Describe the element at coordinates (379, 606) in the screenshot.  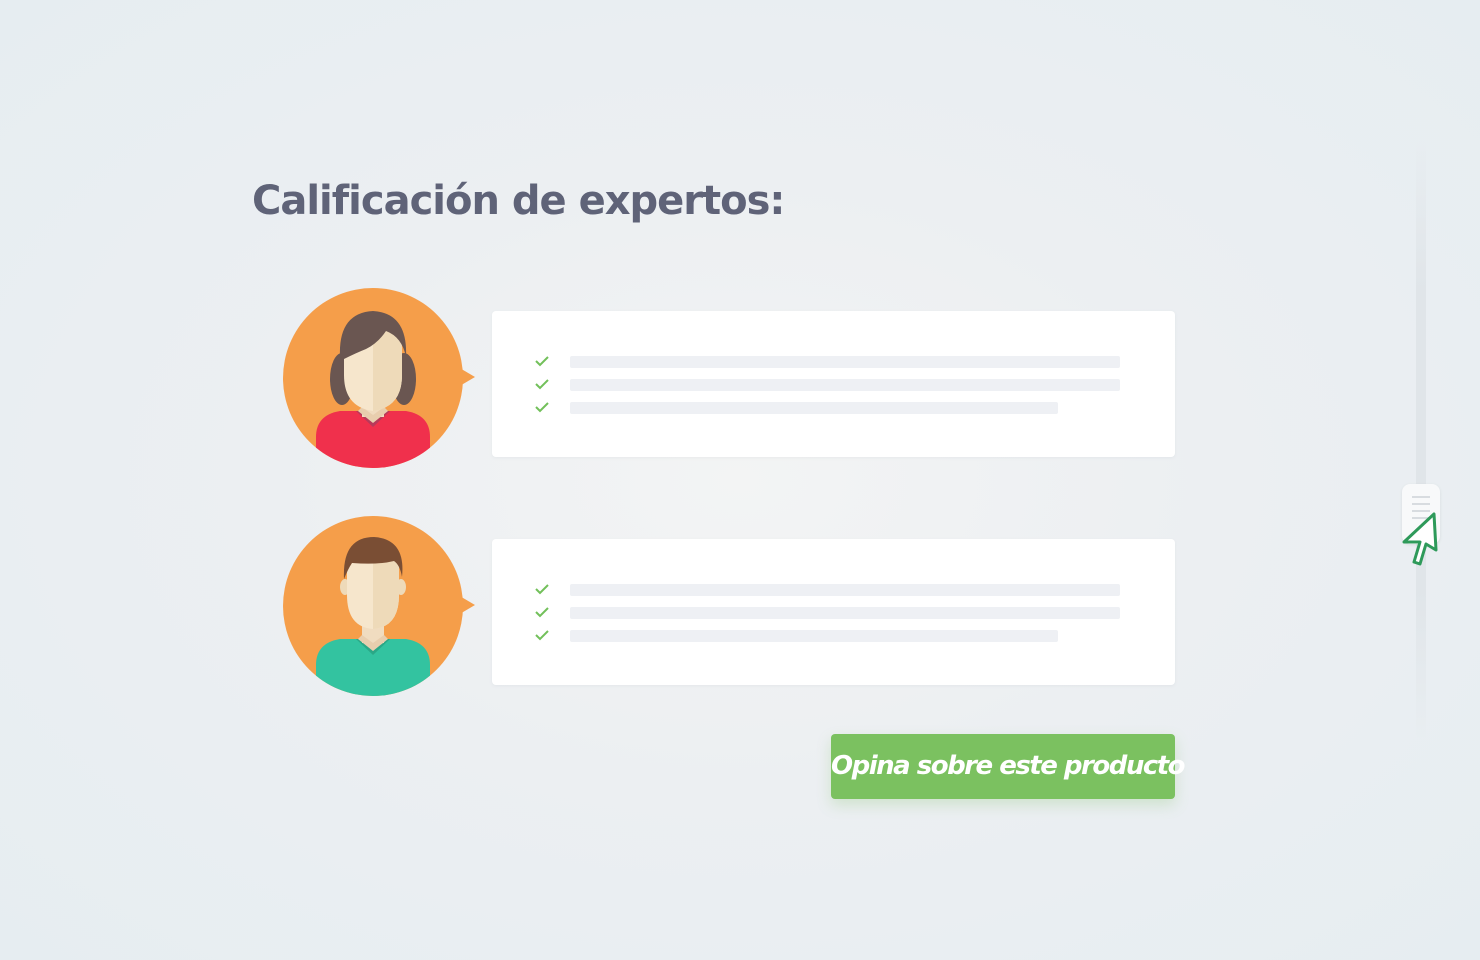
I see `male-avatar-icon` at that location.